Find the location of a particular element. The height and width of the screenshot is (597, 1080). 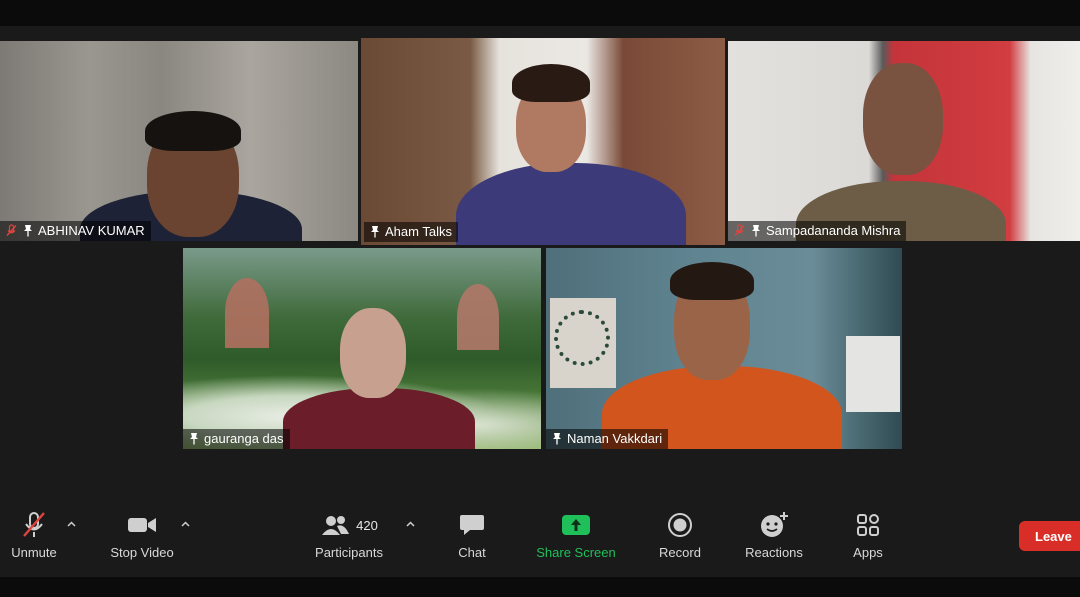

record-button: Record is located at coordinates (680, 535).